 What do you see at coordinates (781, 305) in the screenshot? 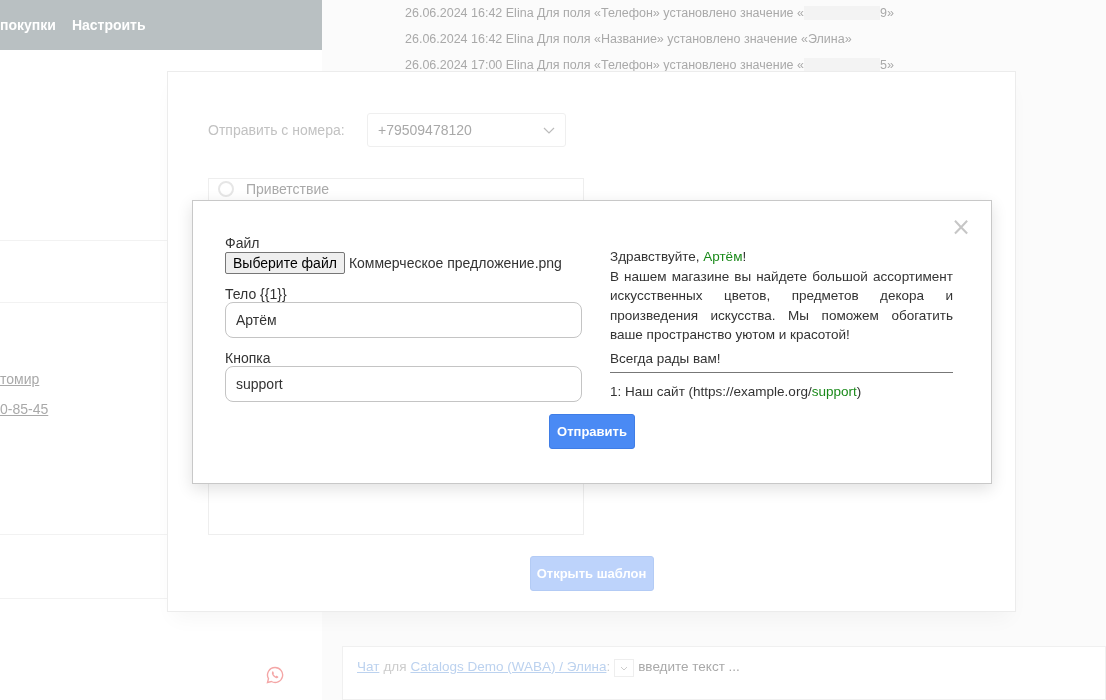
I see `message-body: В нашем магазине вы найдете большой ассортимент искусственных цветов, предметов декора и произведения искусства. Мы поможем обогатить ваше пространство уютом и красотой!` at bounding box center [781, 305].